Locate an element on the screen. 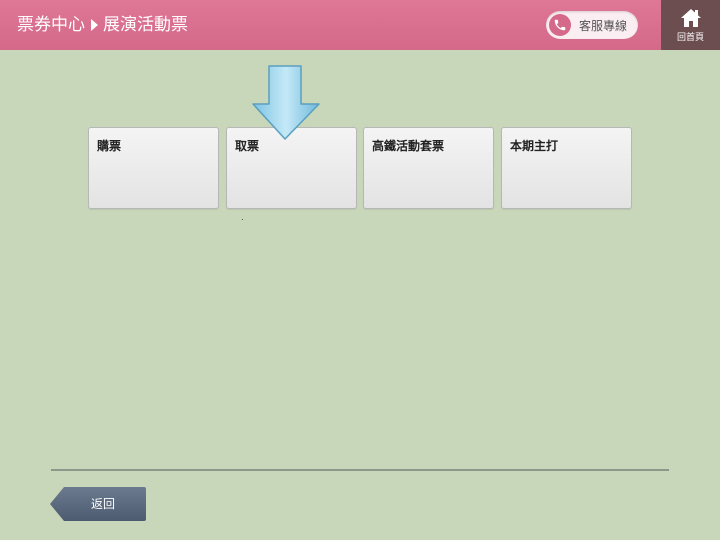 The height and width of the screenshot is (540, 720). breadcrumb-current: 展演活動票 is located at coordinates (145, 25).